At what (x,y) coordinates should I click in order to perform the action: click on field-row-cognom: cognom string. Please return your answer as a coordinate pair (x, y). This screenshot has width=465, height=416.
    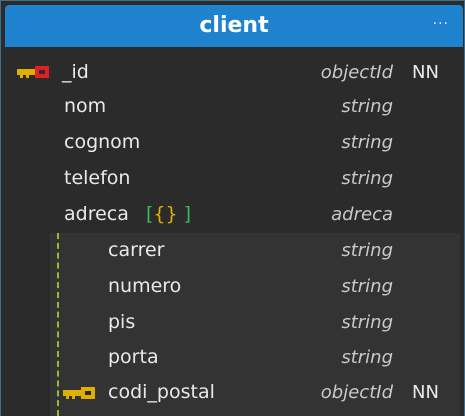
    Looking at the image, I should click on (232, 142).